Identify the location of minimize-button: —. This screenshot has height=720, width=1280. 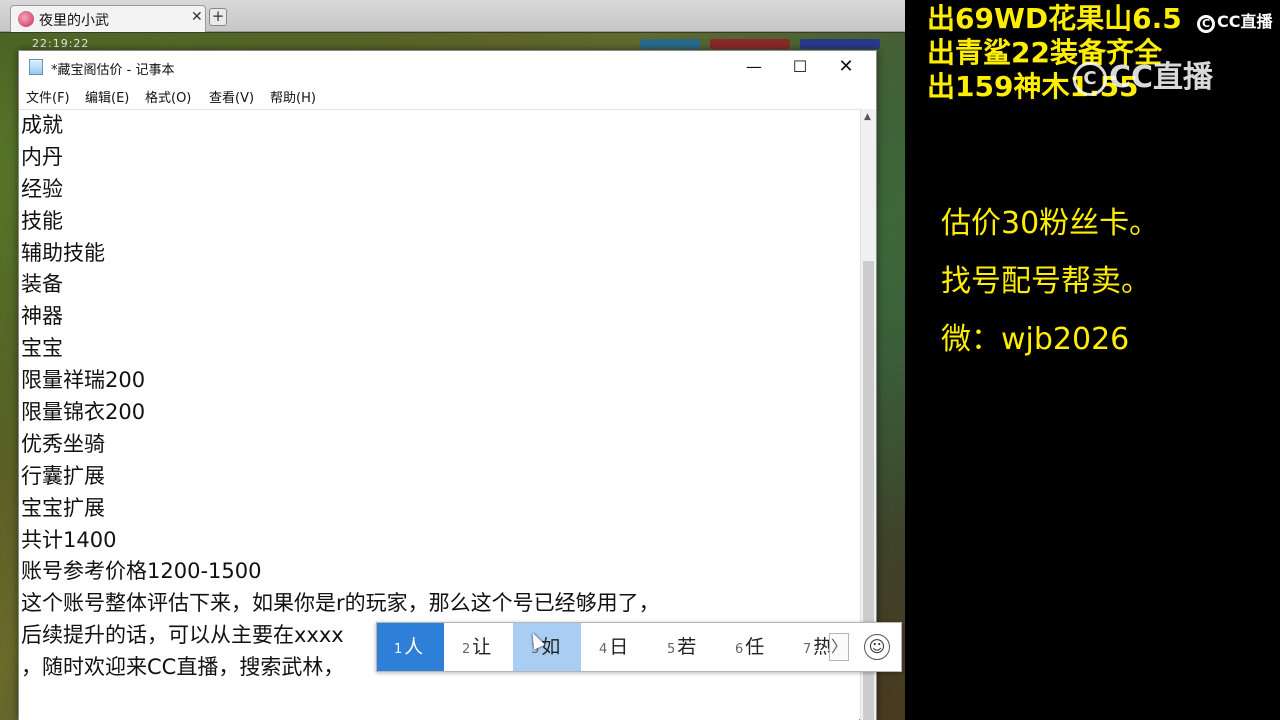
(754, 67).